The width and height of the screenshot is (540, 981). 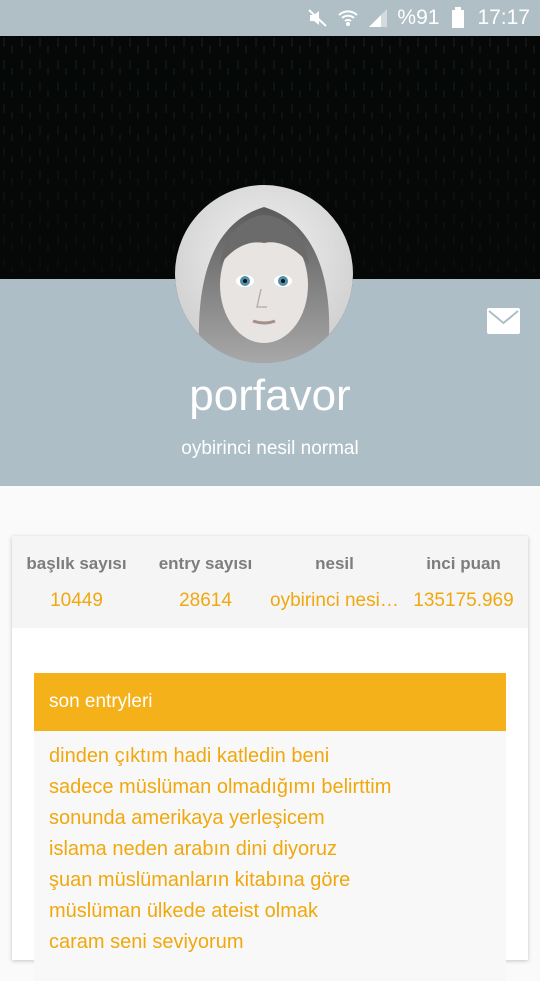 I want to click on wifi-icon, so click(x=348, y=18).